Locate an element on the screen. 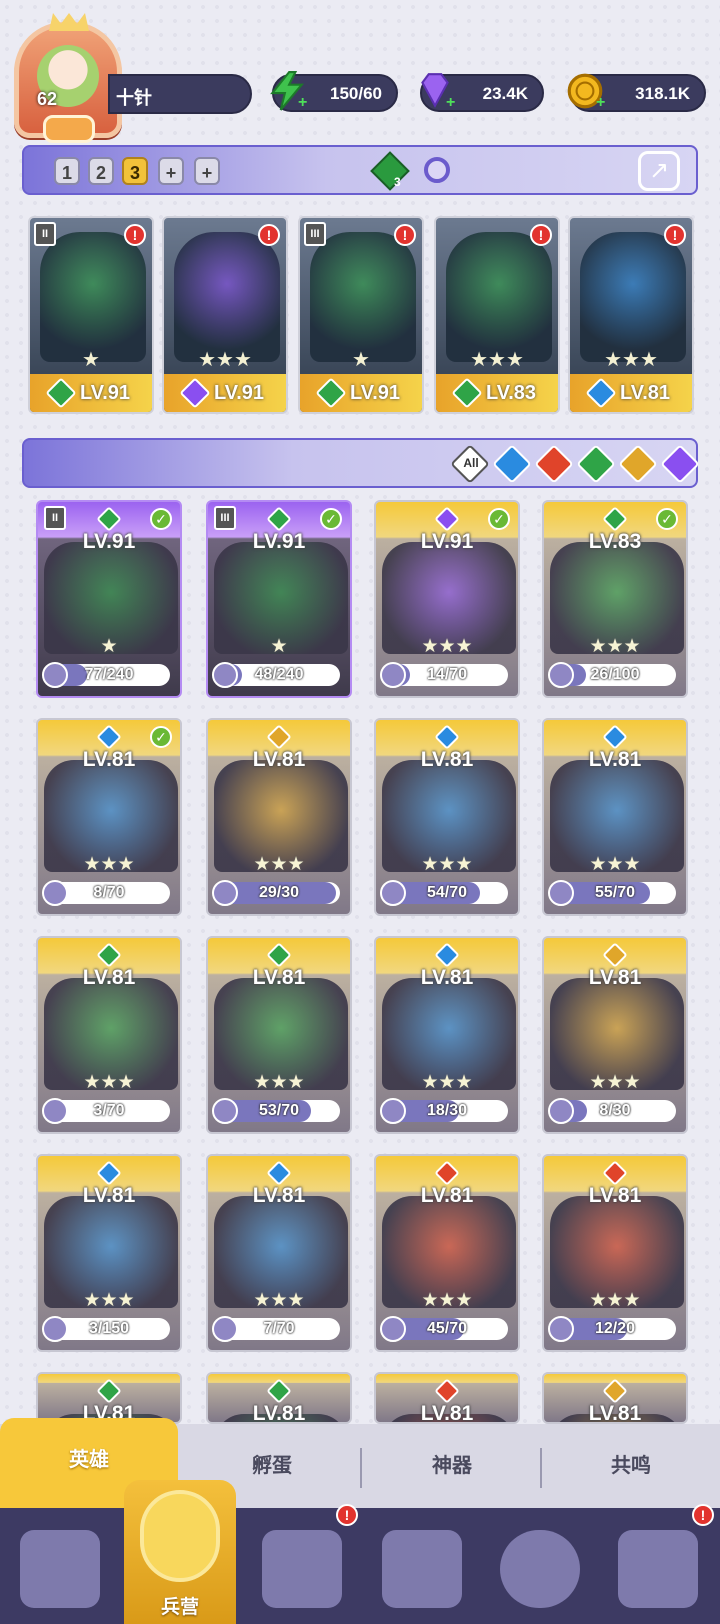 The image size is (720, 1624). hero-card: LV.81 ★★★ 55/70 is located at coordinates (615, 817).